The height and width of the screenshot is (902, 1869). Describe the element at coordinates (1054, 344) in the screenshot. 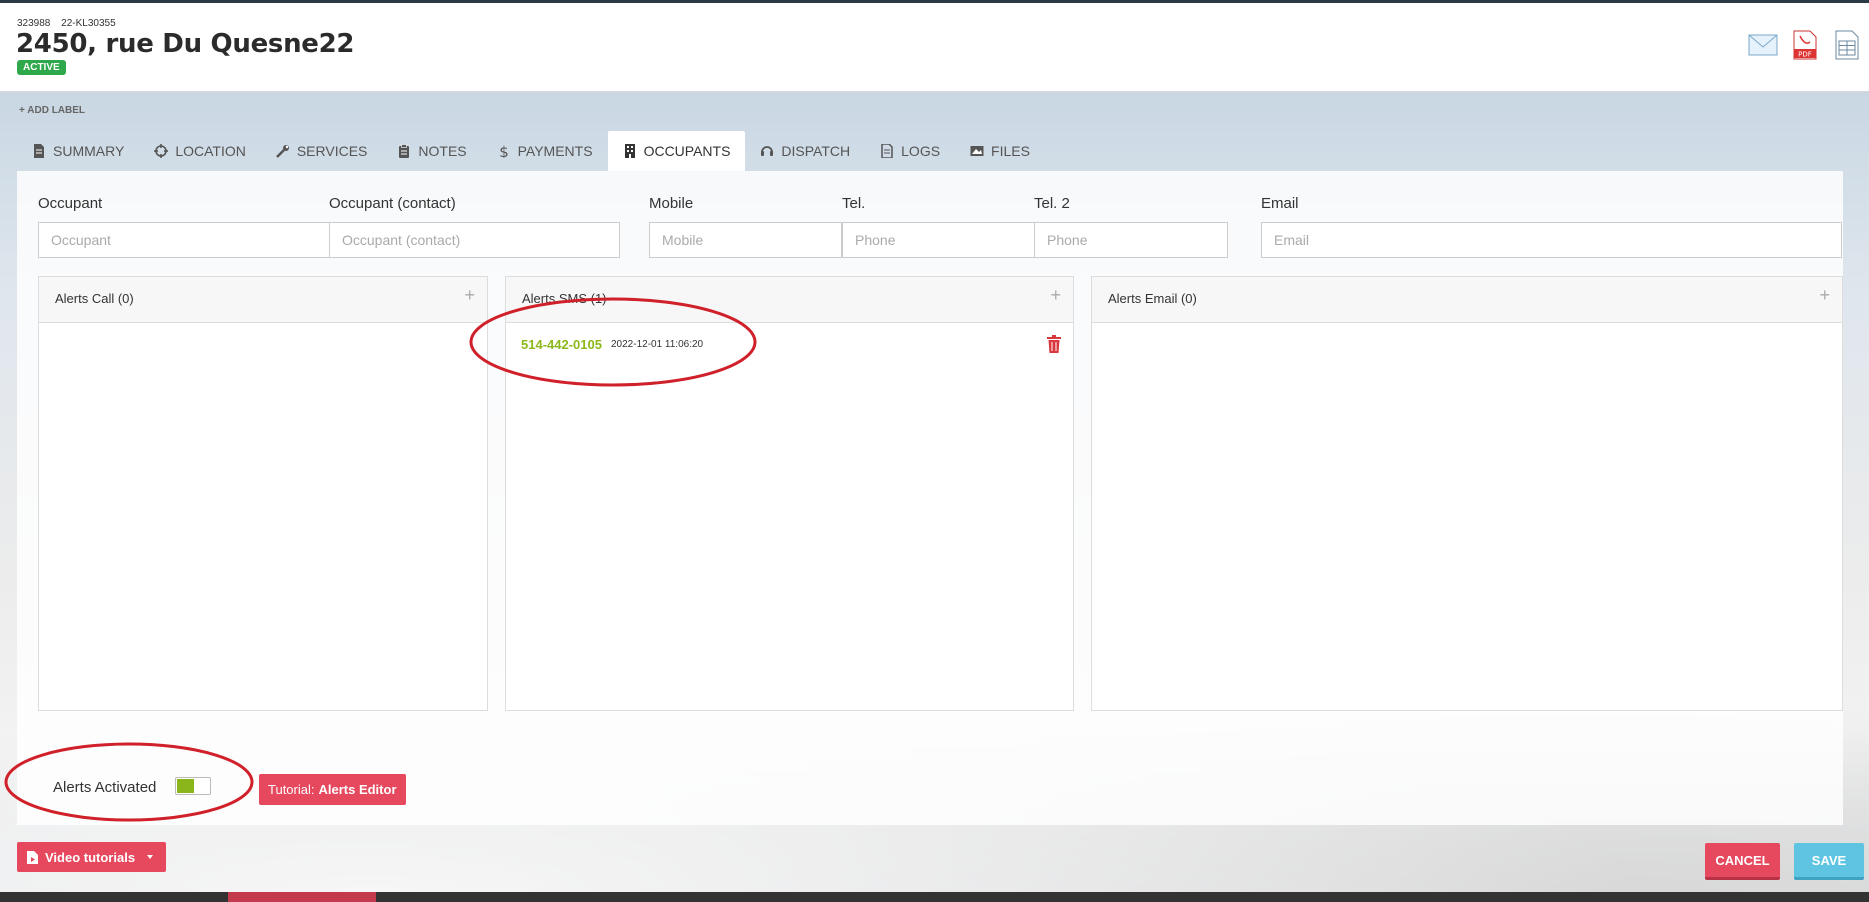

I see `trash-icon` at that location.